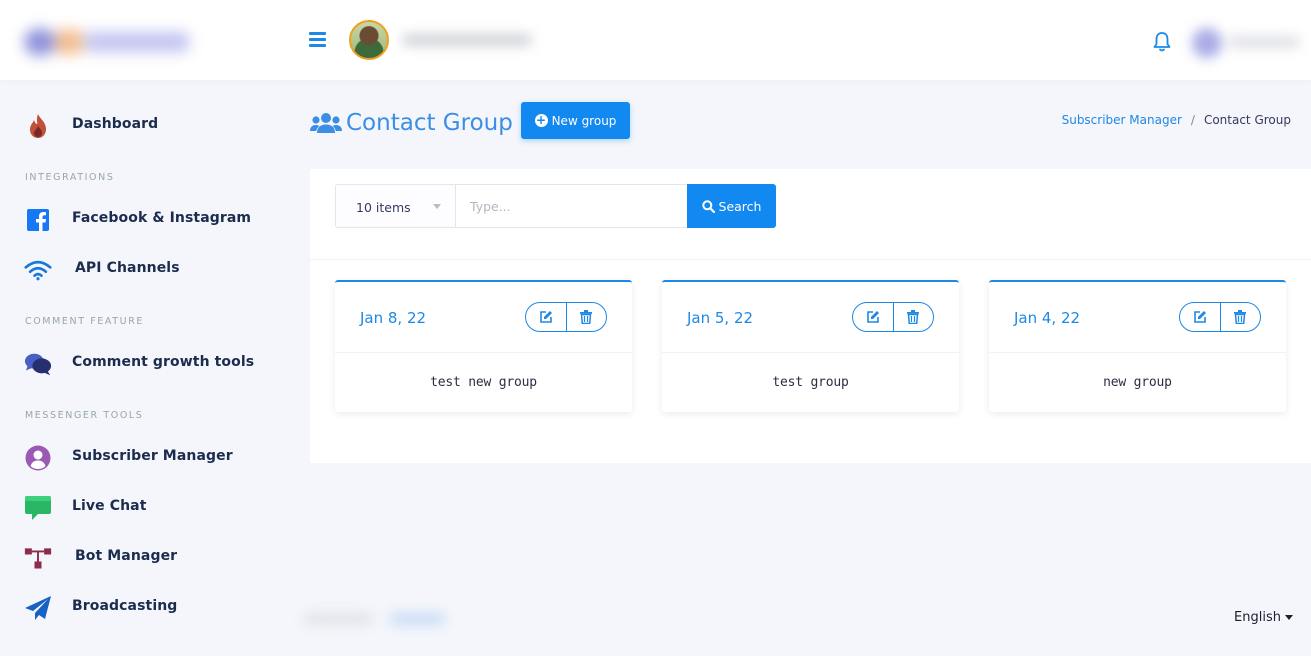  Describe the element at coordinates (127, 268) in the screenshot. I see `sidebar-item-label: API Channels` at that location.